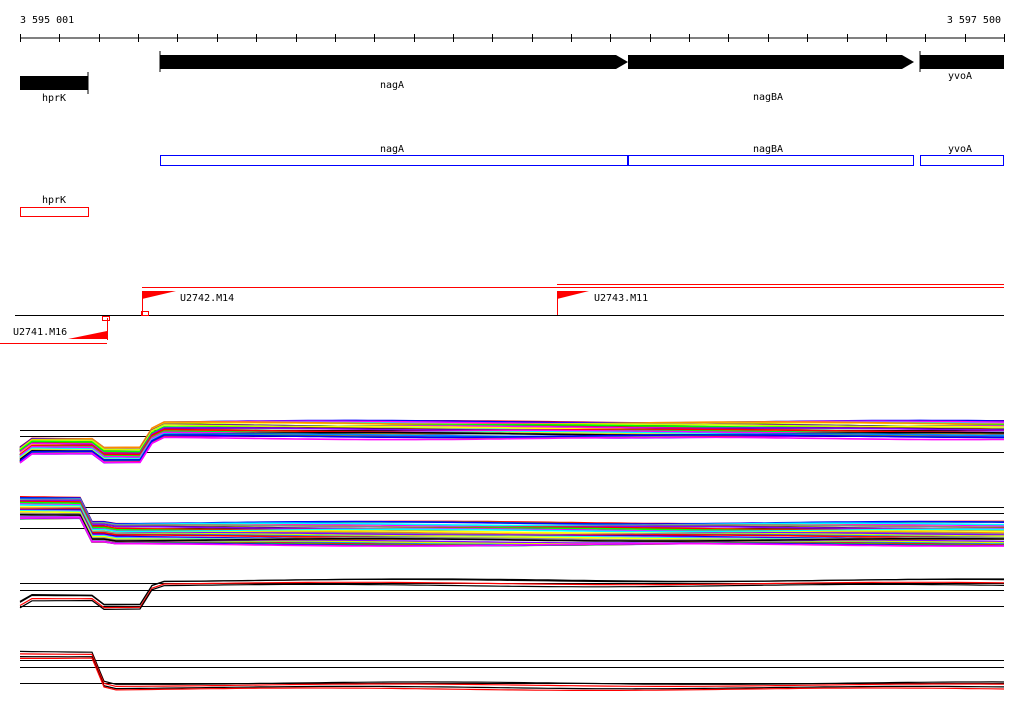  Describe the element at coordinates (40, 332) in the screenshot. I see `promoter-label: U2741.M16` at that location.